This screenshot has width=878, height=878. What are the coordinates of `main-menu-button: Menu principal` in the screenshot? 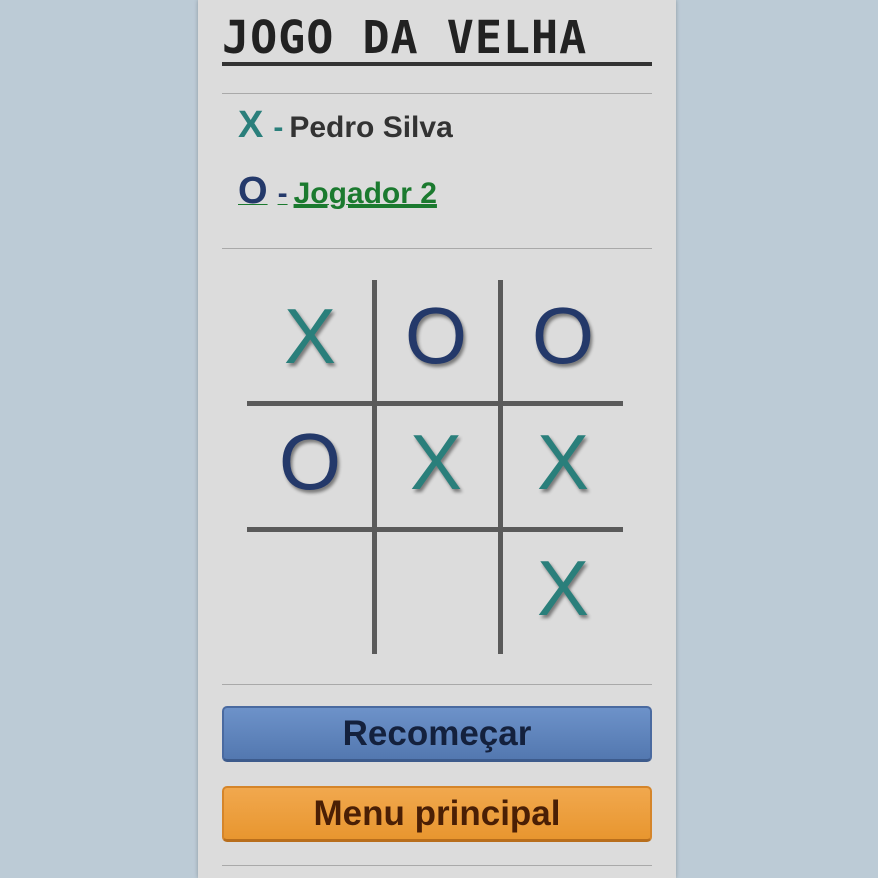 It's located at (437, 814).